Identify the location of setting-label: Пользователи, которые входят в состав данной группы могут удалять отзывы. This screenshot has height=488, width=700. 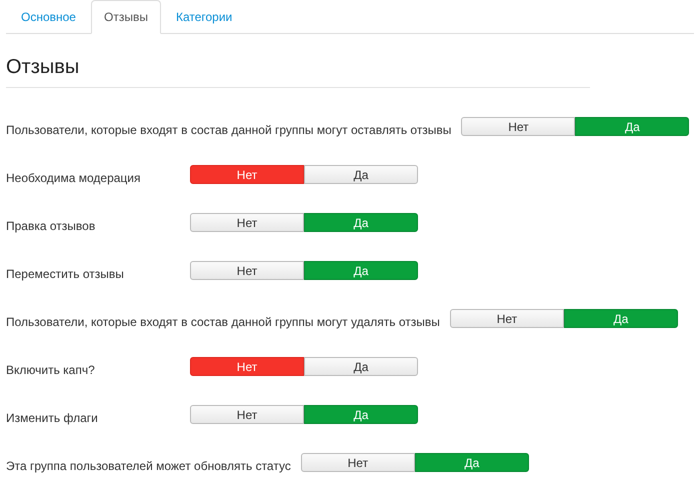
(223, 321).